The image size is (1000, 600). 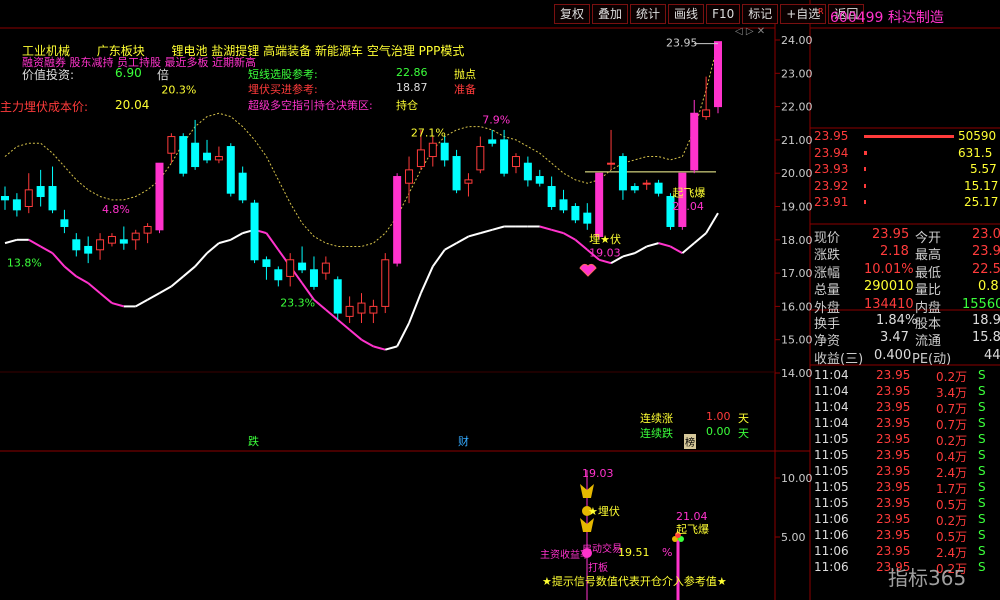 What do you see at coordinates (906, 519) in the screenshot?
I see `trade-row: 11:06 23.95 0.2万 S` at bounding box center [906, 519].